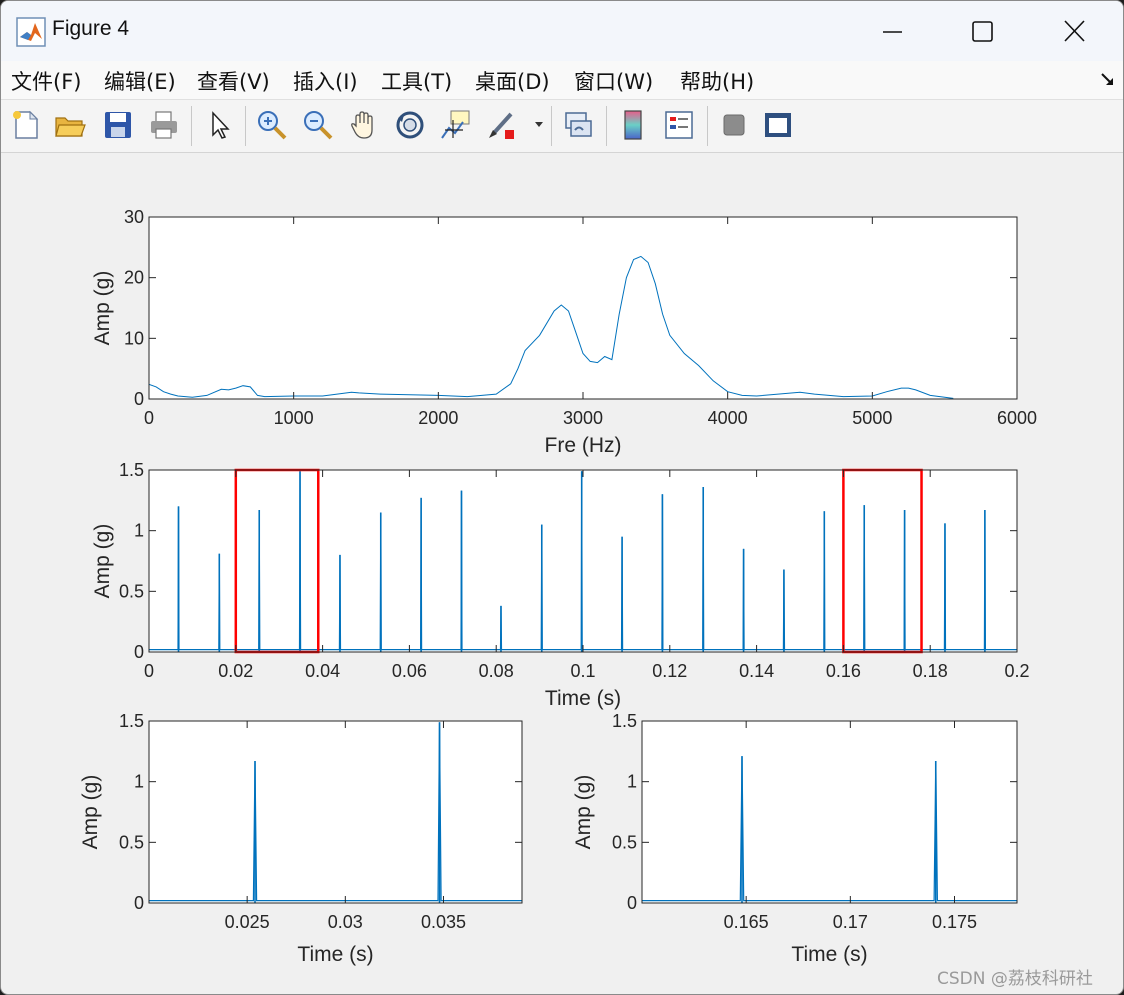  I want to click on x-tick-label: 0.03, so click(345, 922).